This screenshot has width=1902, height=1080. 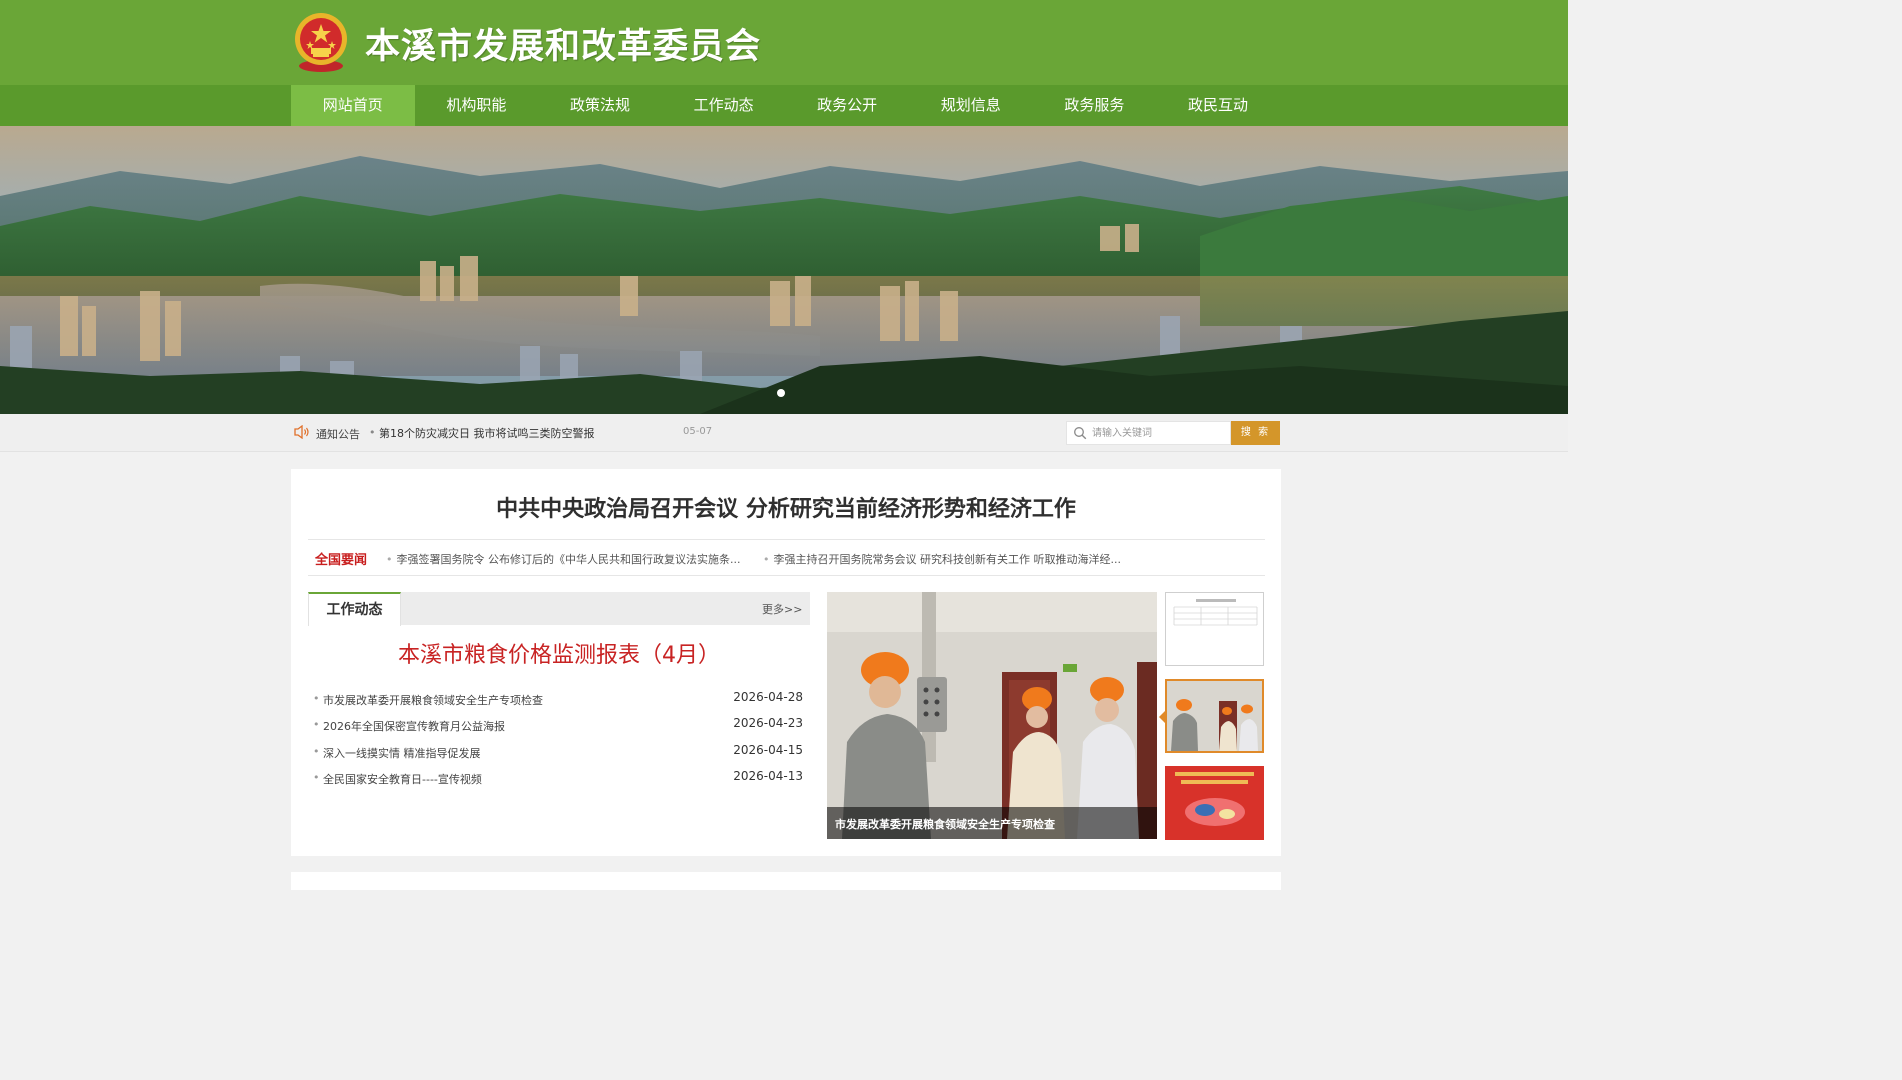 What do you see at coordinates (353, 105) in the screenshot?
I see `nav-item-home: 网站首页` at bounding box center [353, 105].